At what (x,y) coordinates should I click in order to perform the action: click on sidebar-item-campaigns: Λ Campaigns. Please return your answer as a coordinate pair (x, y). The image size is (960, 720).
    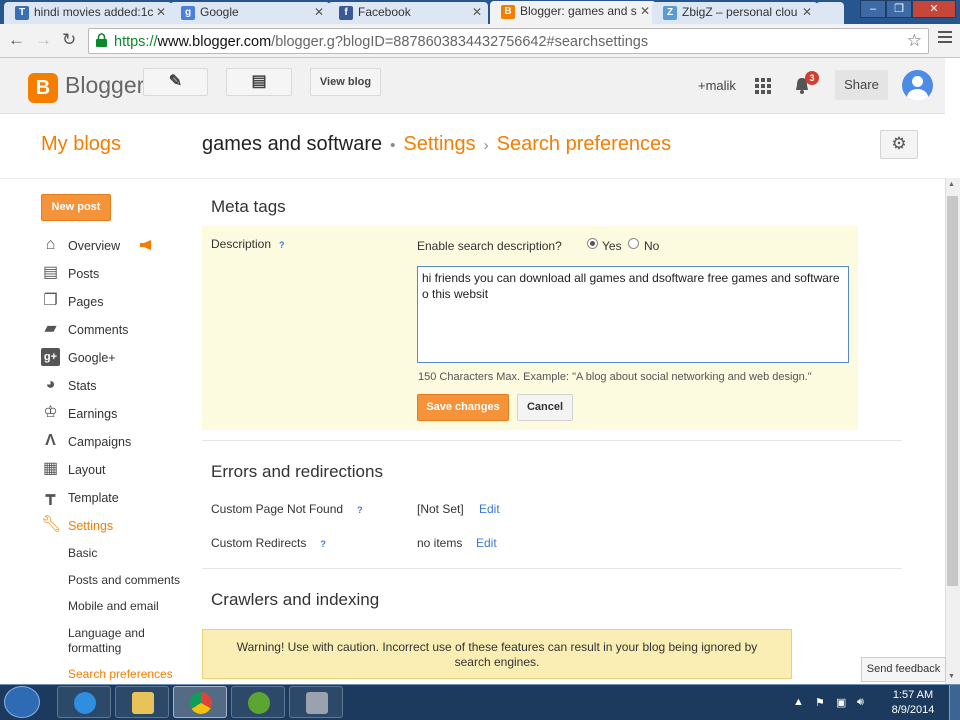
    Looking at the image, I should click on (116, 442).